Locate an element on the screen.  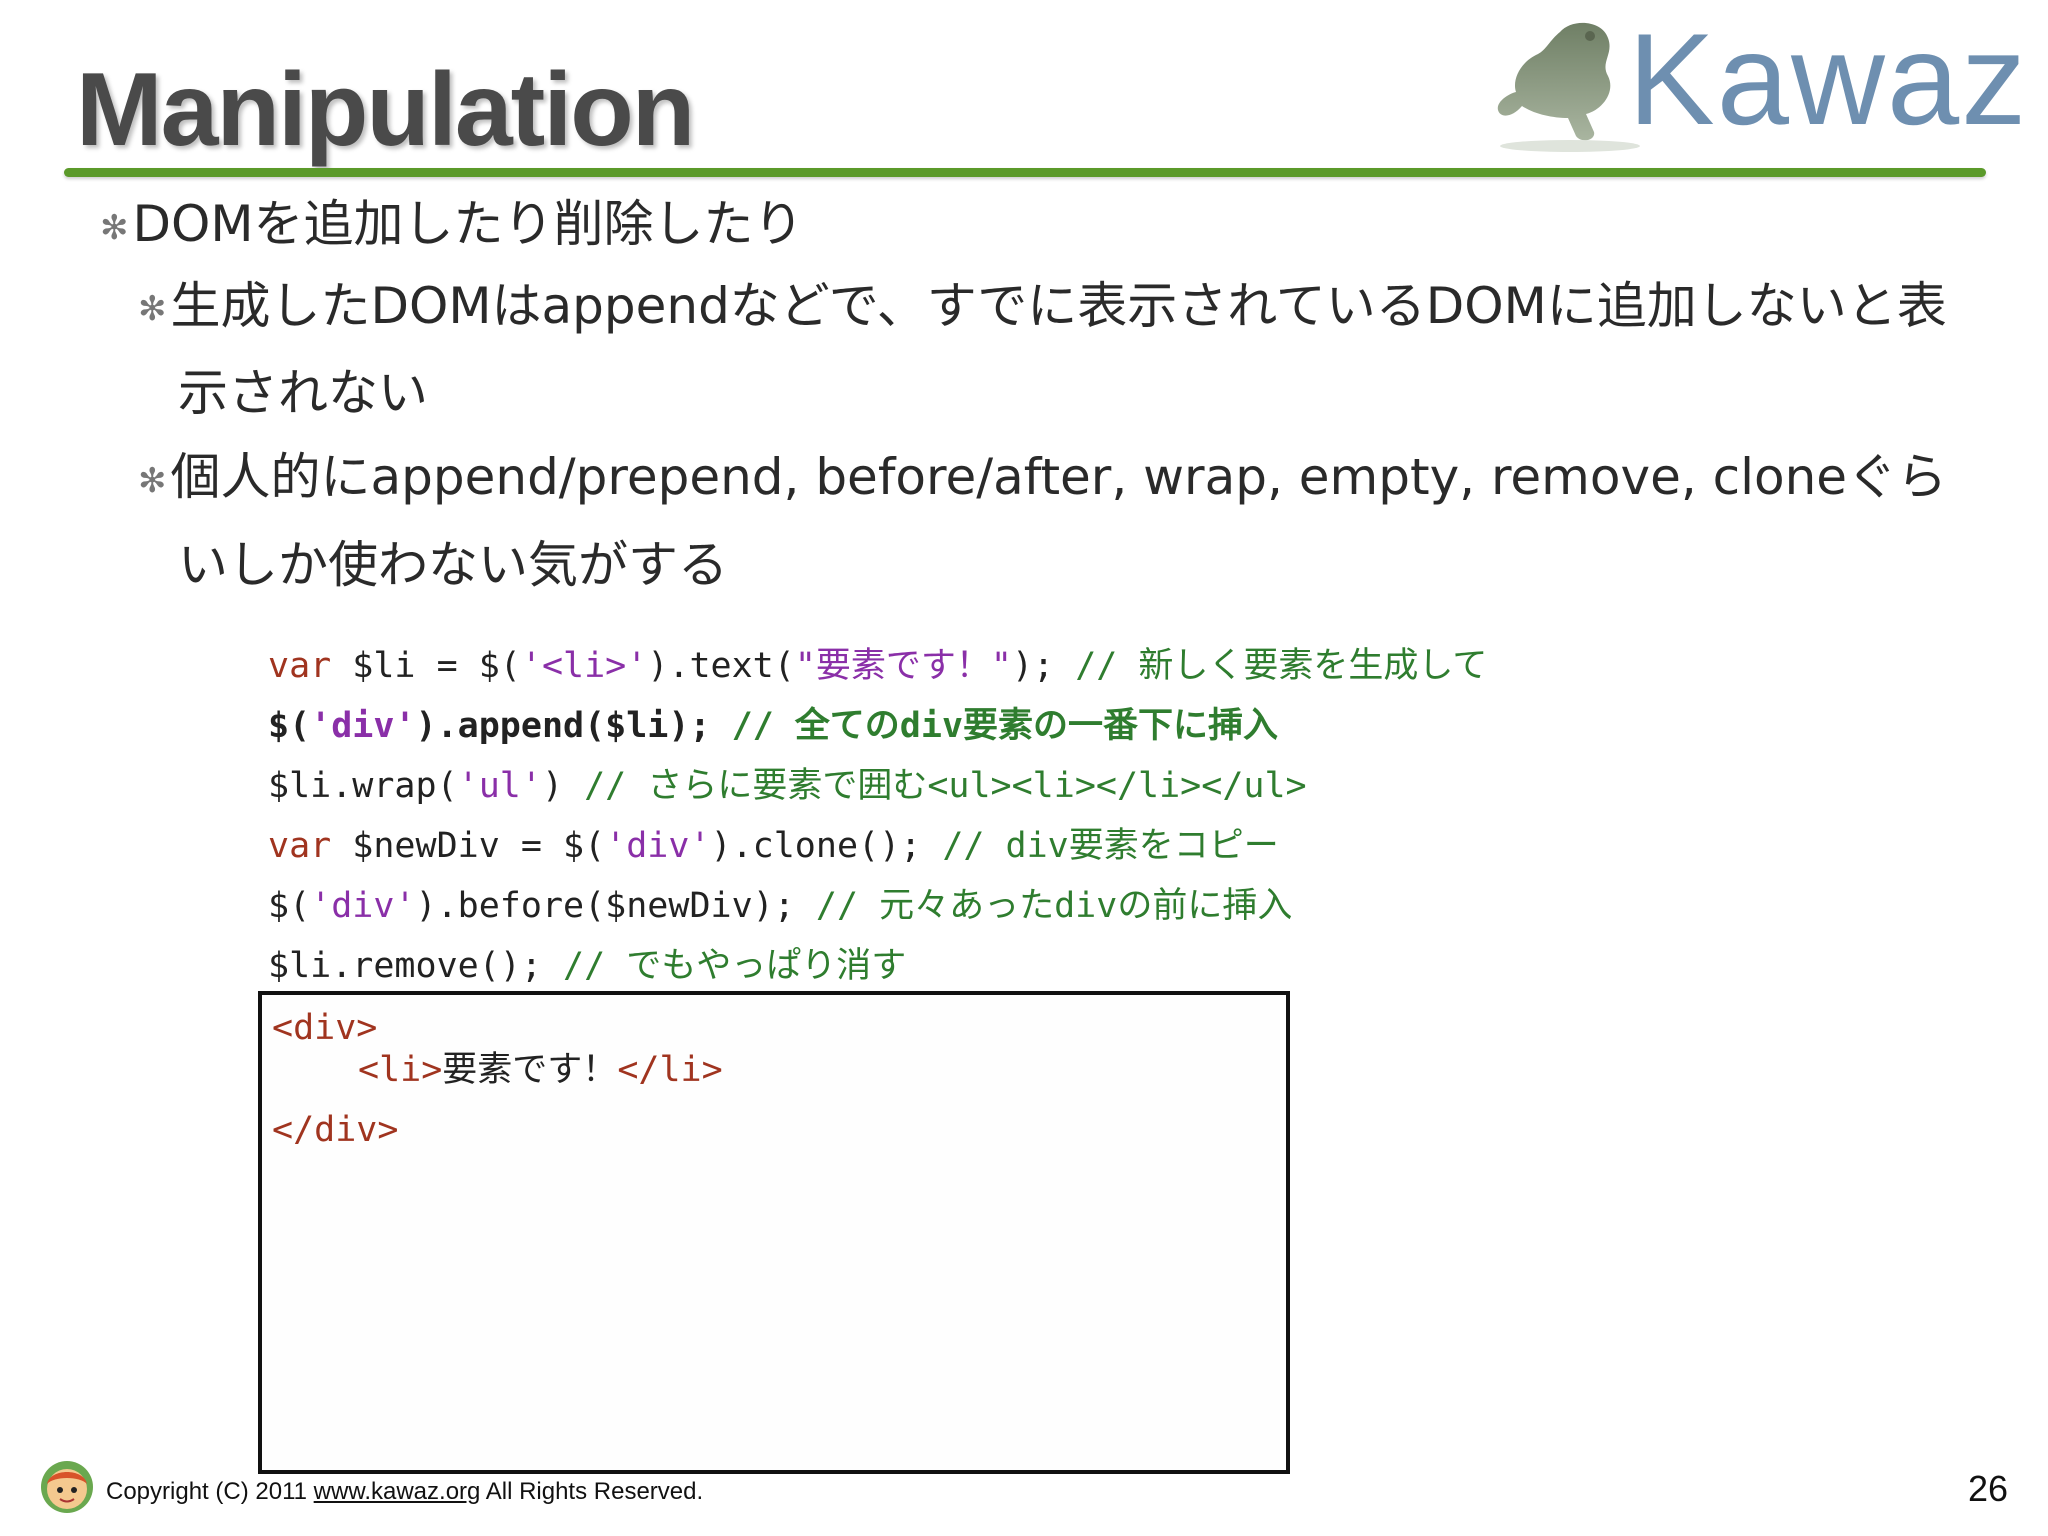
code-text: $newDiv = $( is located at coordinates (468, 846).